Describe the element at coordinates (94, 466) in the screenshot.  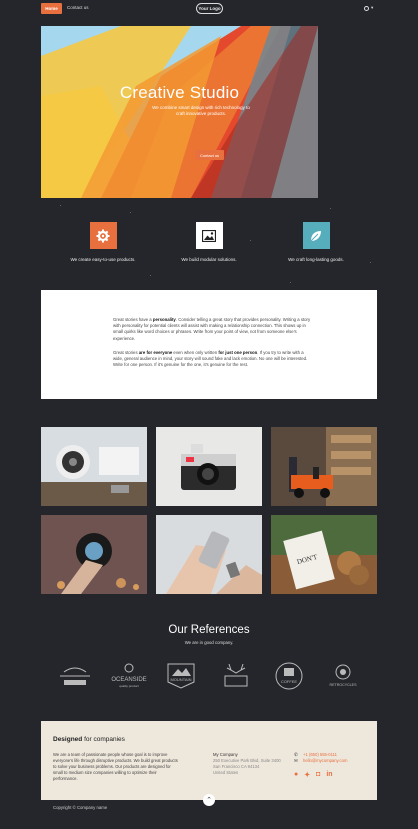
I see `gallery-image-speaker` at that location.